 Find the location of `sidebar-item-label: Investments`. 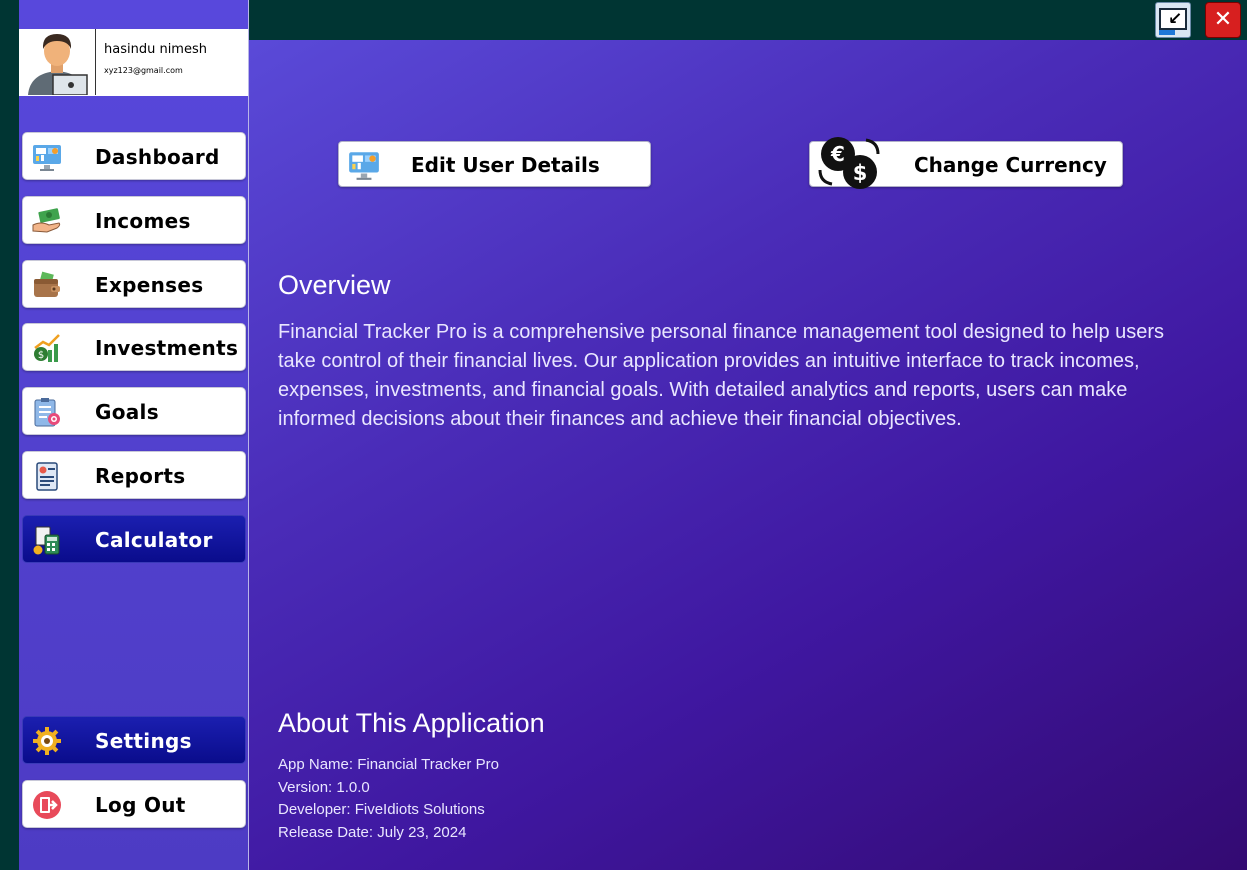

sidebar-item-label: Investments is located at coordinates (167, 348).